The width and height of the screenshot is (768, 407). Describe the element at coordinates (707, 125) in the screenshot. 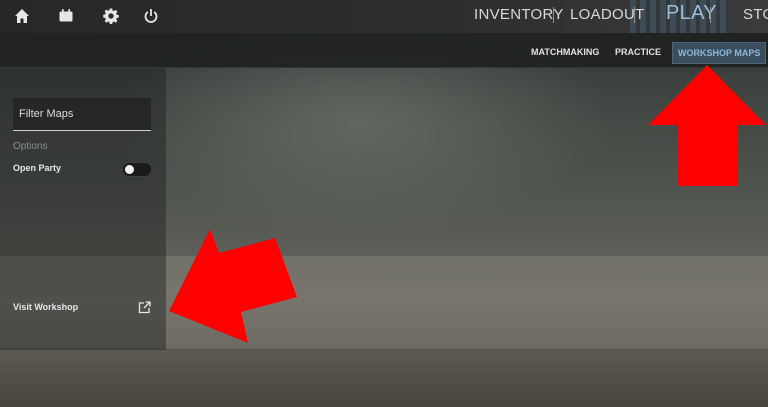

I see `arrow-up-annotation` at that location.